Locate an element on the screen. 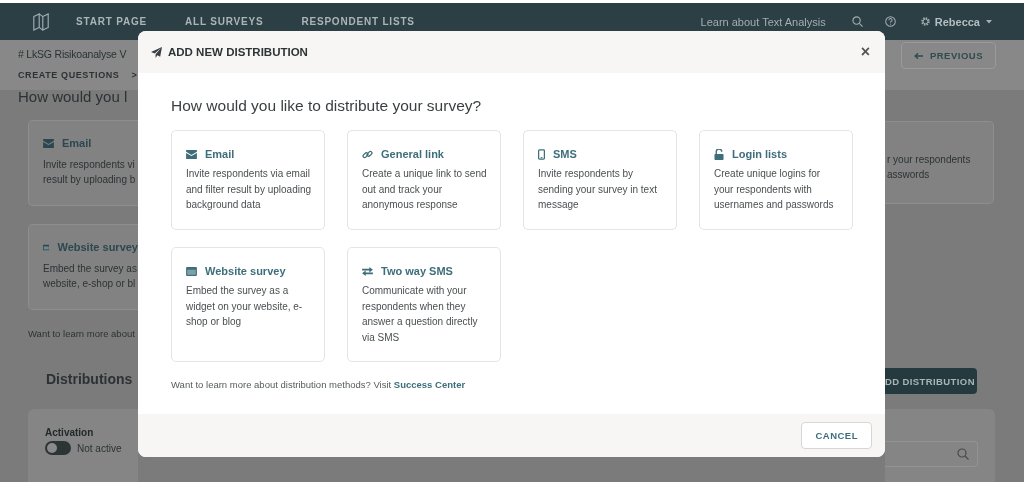 The width and height of the screenshot is (1024, 482). method-card: r your respondents asswords is located at coordinates (939, 162).